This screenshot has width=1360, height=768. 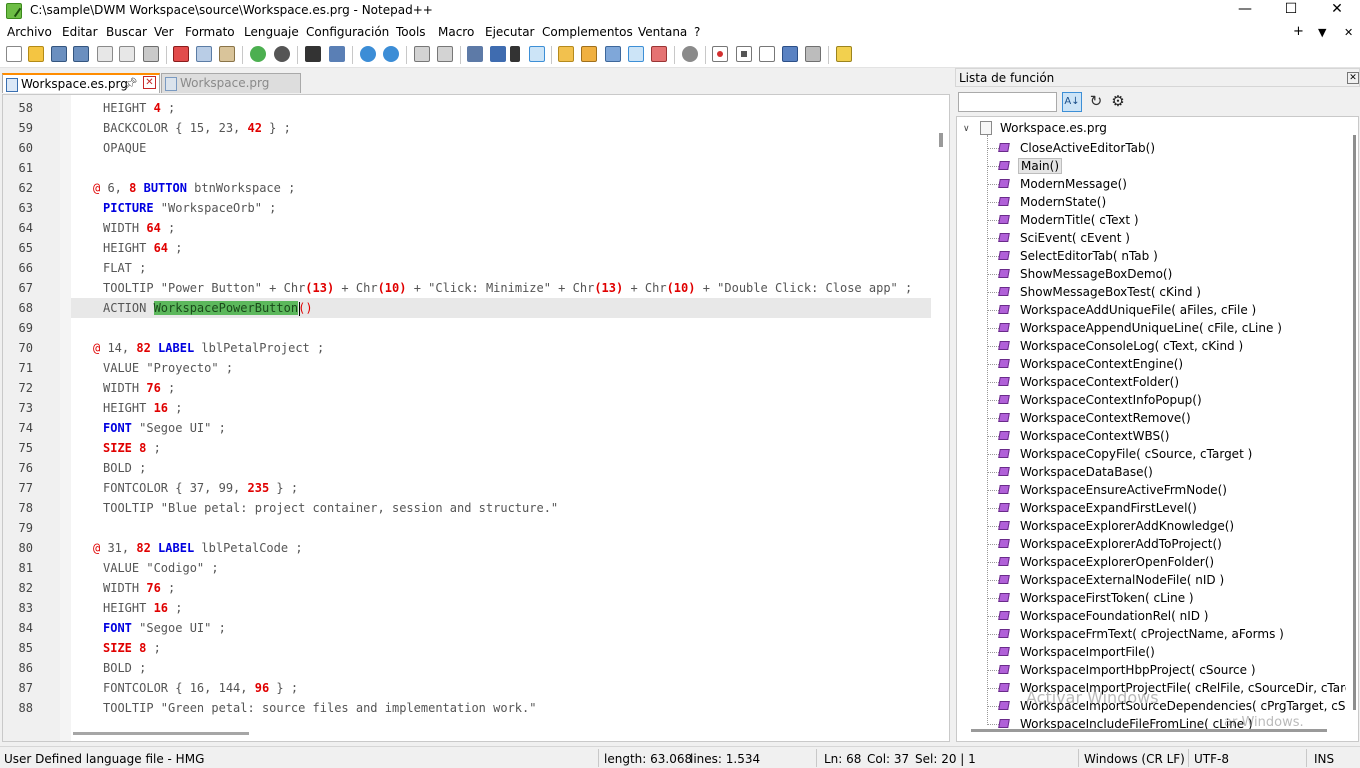 What do you see at coordinates (36, 54) in the screenshot?
I see `open-file-icon` at bounding box center [36, 54].